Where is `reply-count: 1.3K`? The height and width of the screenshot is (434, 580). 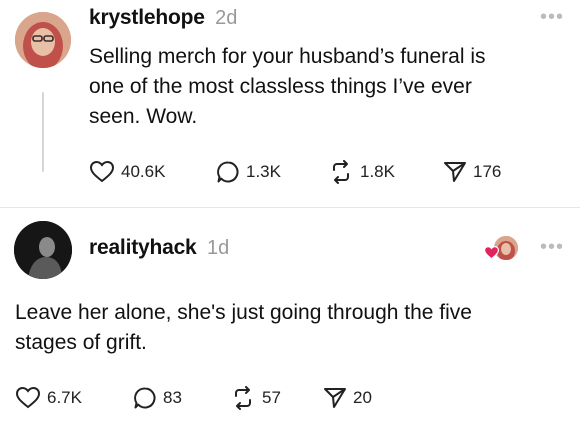
reply-count: 1.3K is located at coordinates (263, 171).